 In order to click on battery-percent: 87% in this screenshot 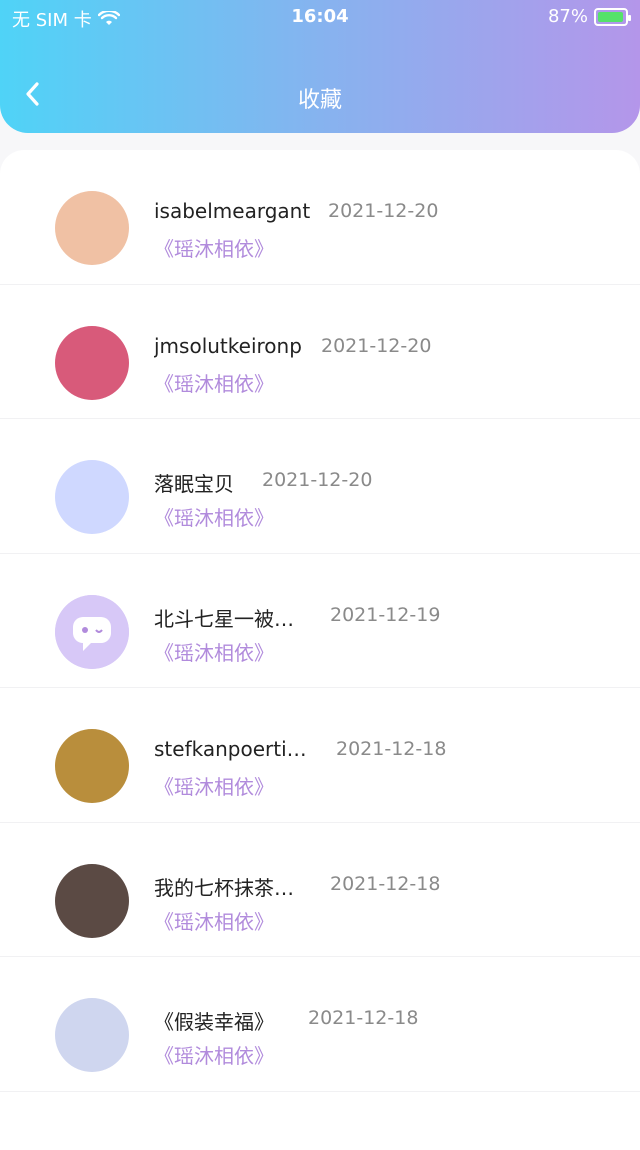, I will do `click(567, 16)`.